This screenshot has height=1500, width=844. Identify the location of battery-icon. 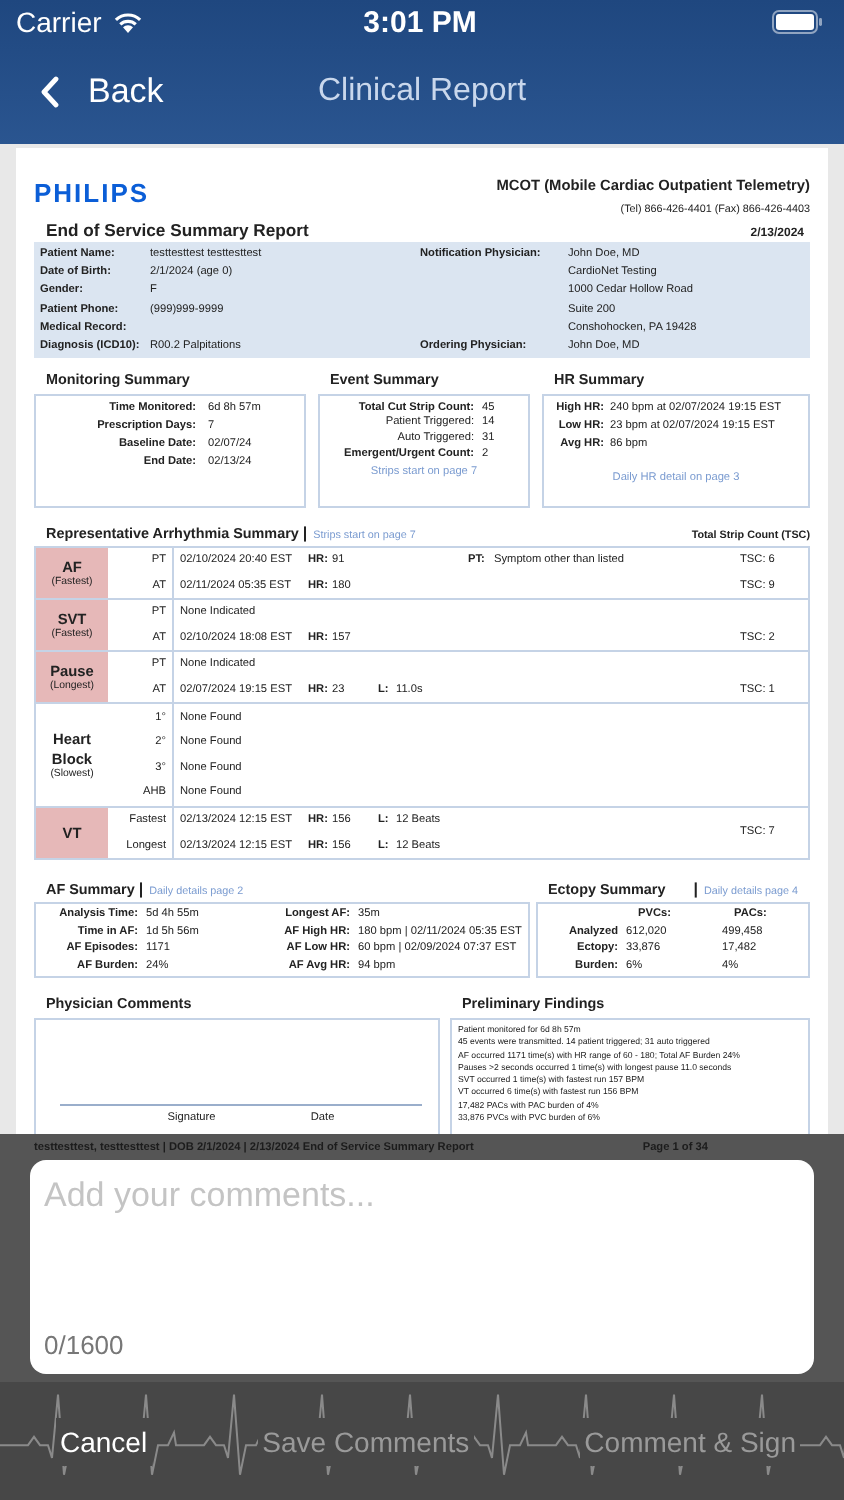
(797, 22).